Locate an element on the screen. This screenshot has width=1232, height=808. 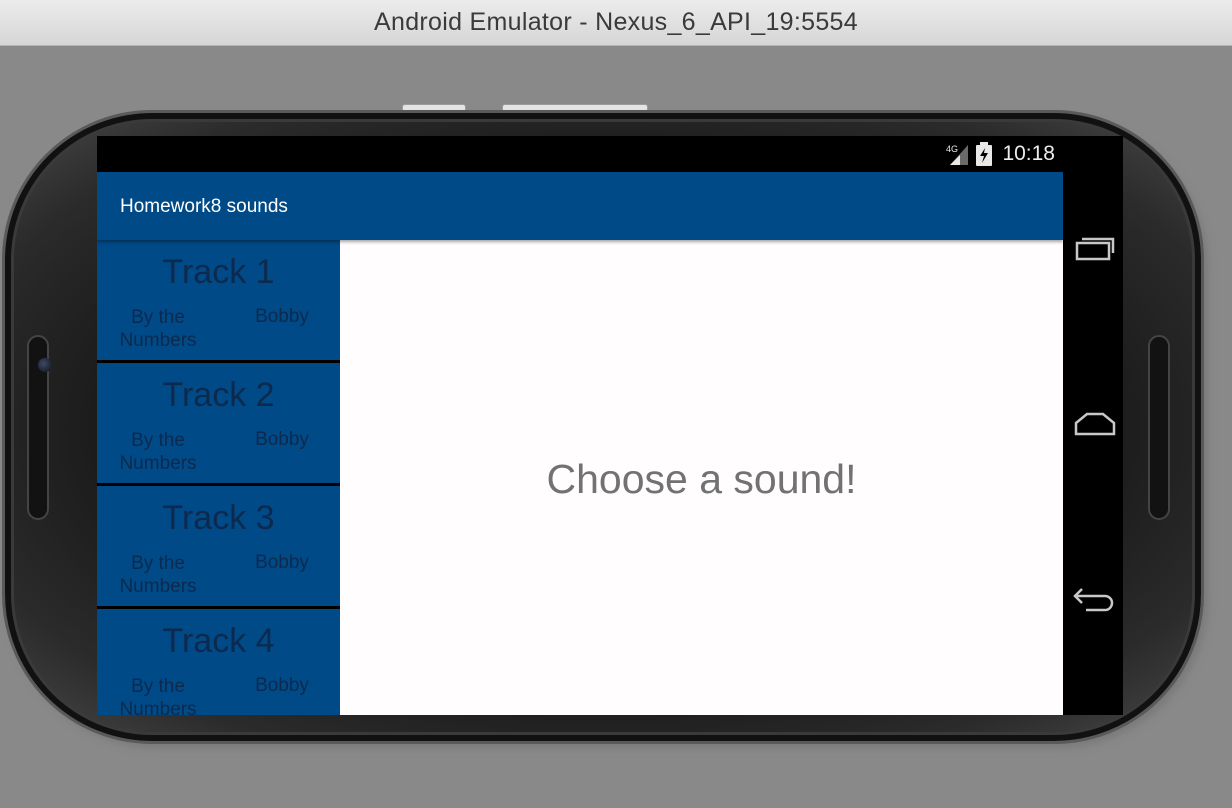
recent-apps-icon is located at coordinates (1095, 249).